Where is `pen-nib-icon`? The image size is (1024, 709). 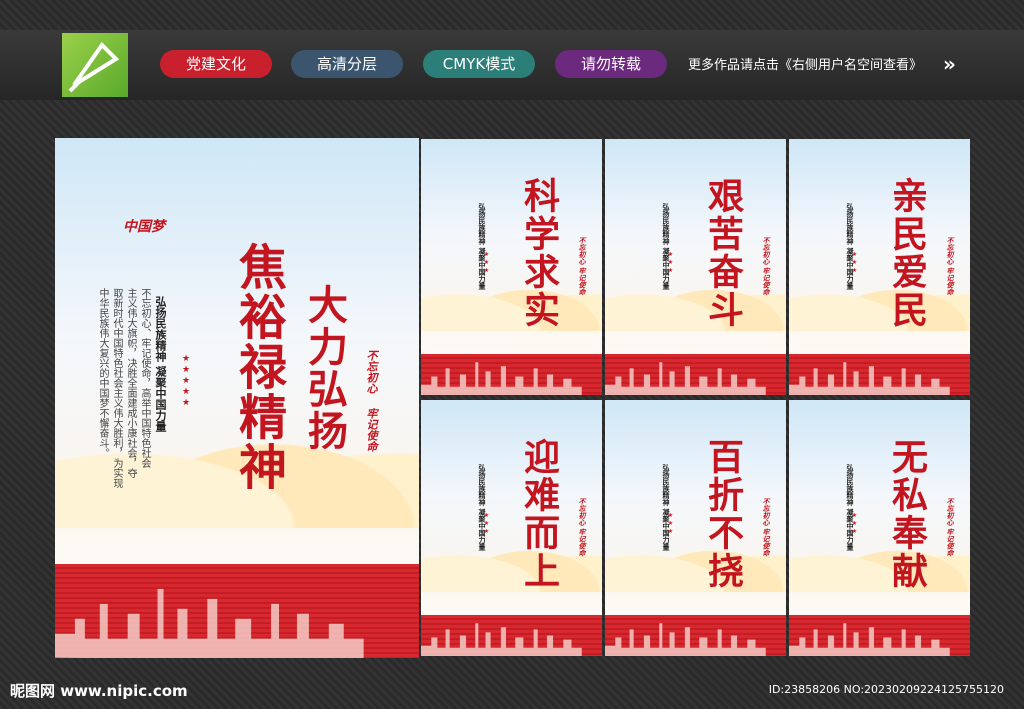
pen-nib-icon is located at coordinates (94, 67).